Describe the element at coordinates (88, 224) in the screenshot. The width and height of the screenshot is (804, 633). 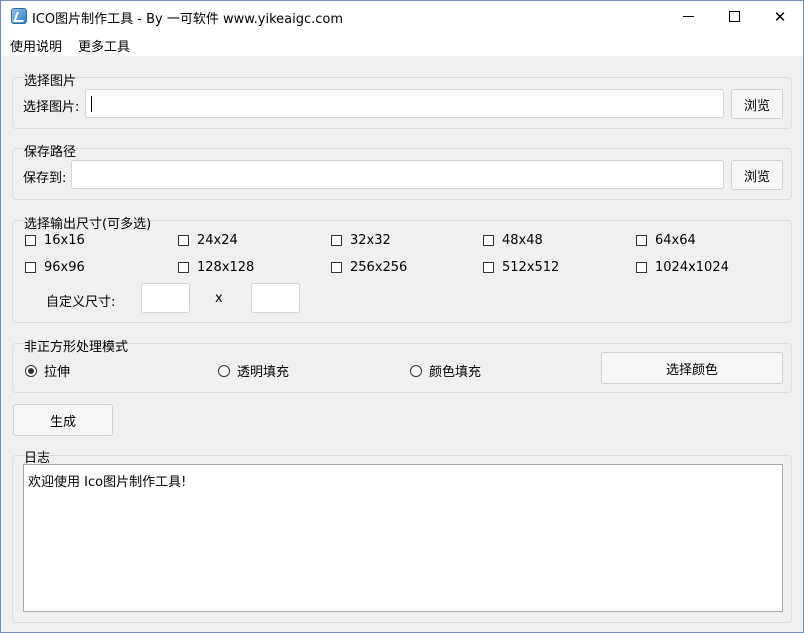
I see `output-size-group-title: 选择输出尺寸(可多选)` at that location.